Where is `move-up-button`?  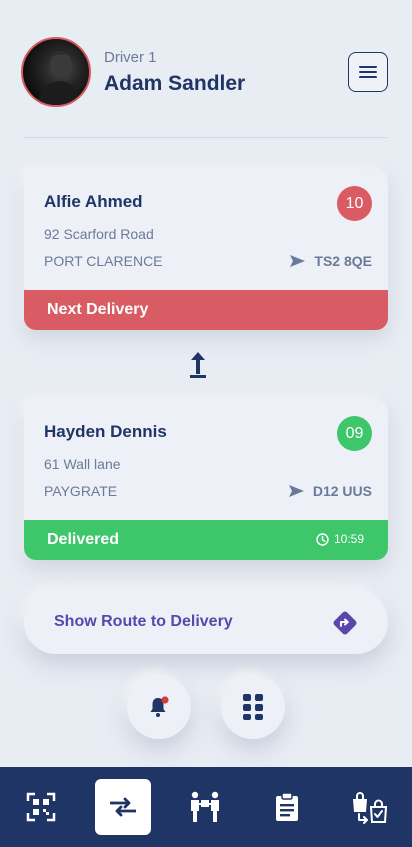 move-up-button is located at coordinates (198, 367).